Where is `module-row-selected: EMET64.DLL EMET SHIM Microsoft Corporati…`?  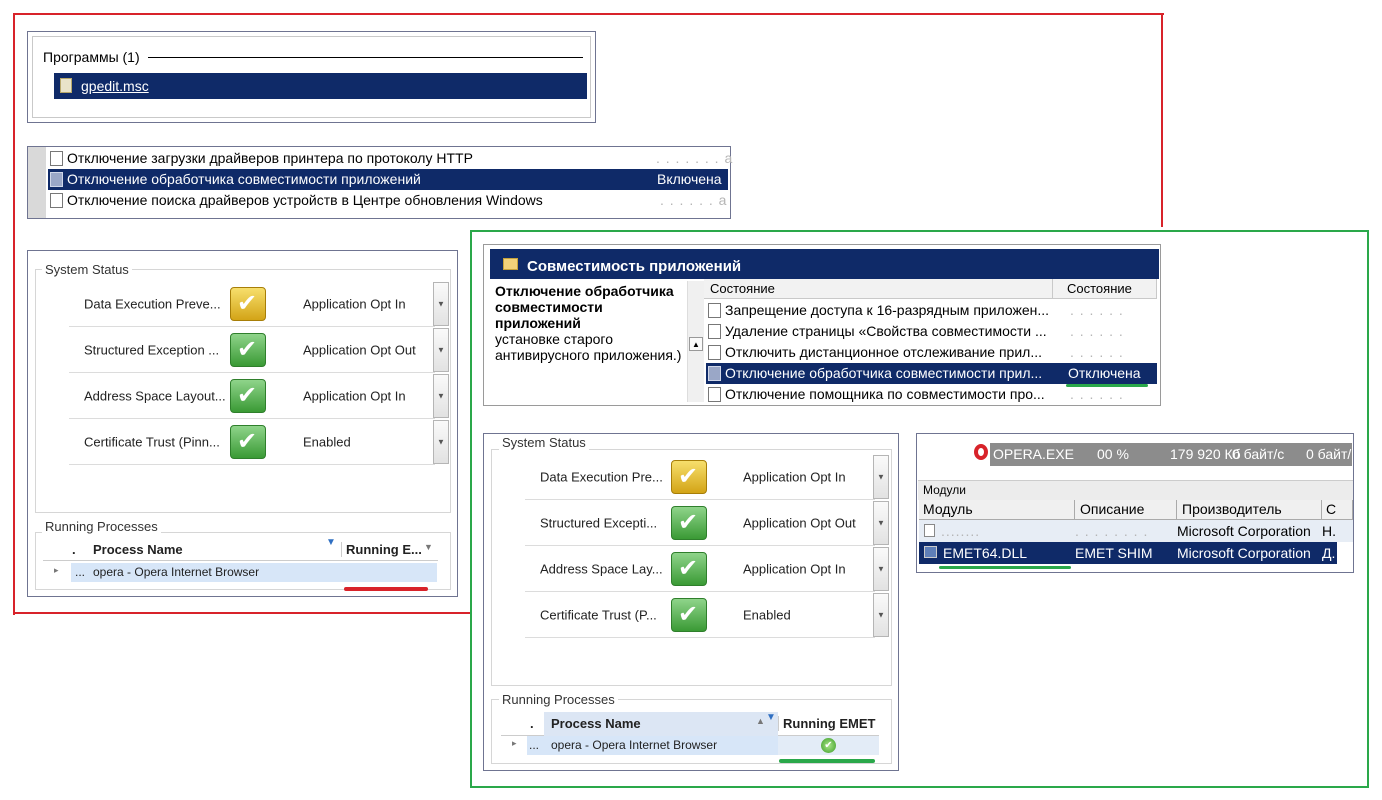 module-row-selected: EMET64.DLL EMET SHIM Microsoft Corporati… is located at coordinates (1128, 553).